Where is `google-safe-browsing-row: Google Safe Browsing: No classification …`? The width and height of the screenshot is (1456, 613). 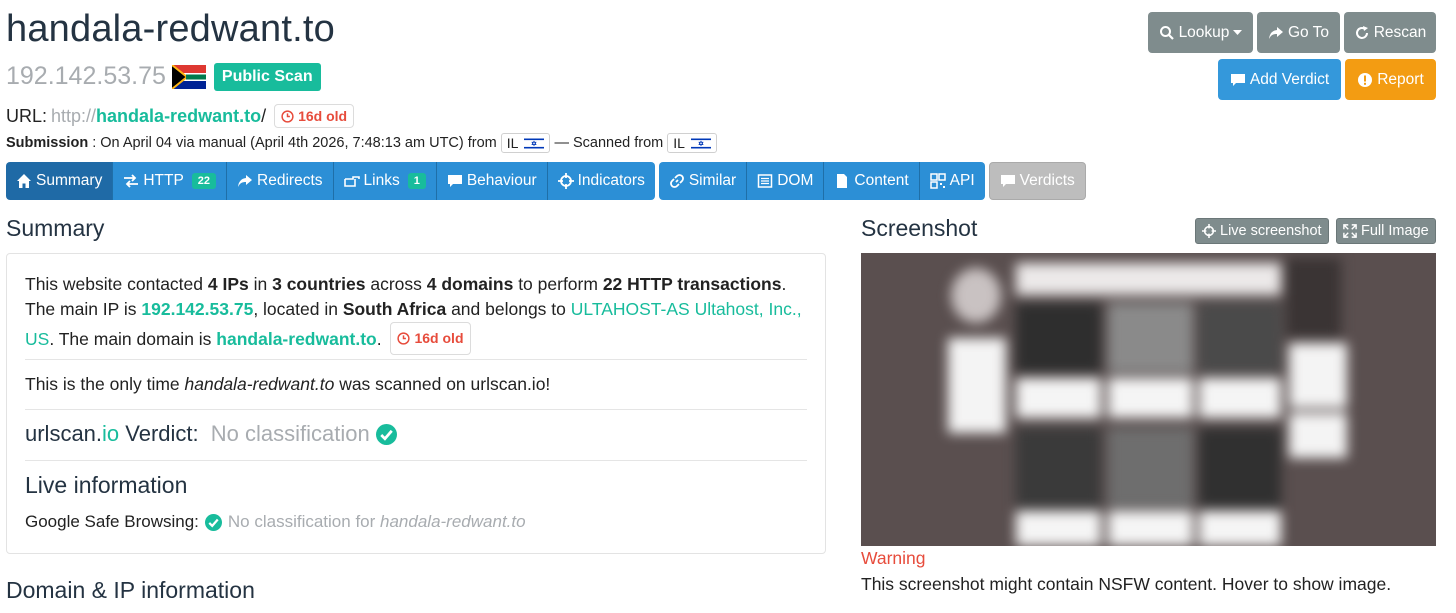
google-safe-browsing-row: Google Safe Browsing: No classification … is located at coordinates (275, 522).